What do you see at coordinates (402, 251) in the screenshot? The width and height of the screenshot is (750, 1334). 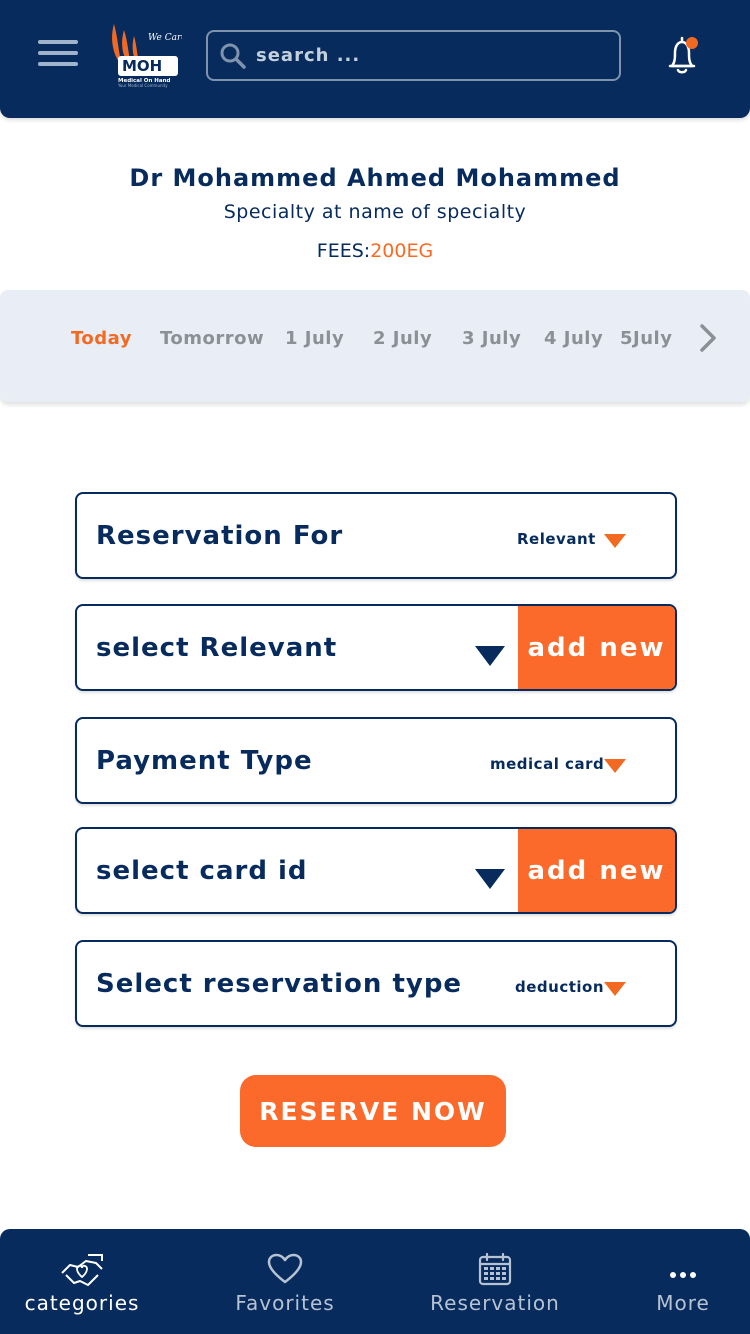 I see `fees-value: 200EG` at bounding box center [402, 251].